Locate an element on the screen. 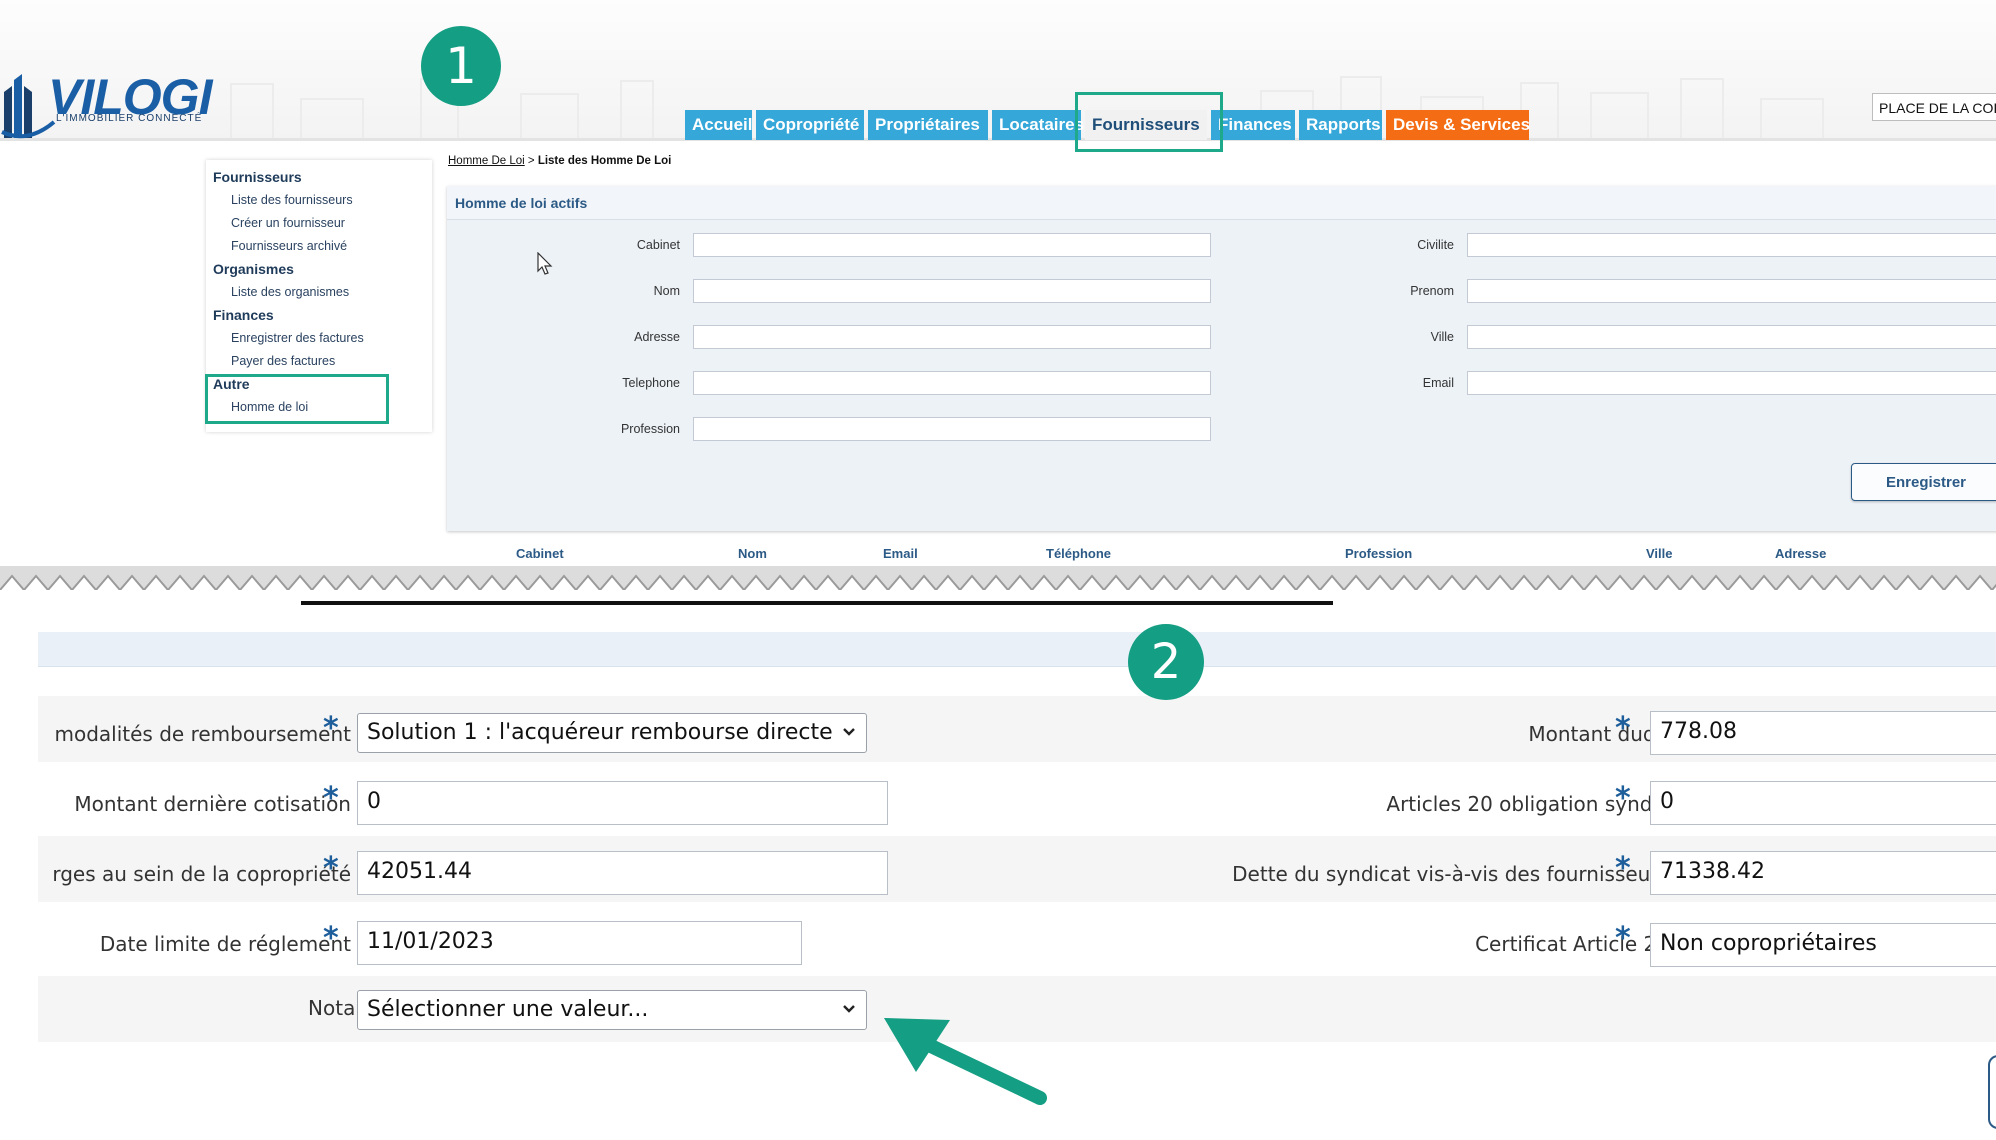 This screenshot has height=1140, width=1996. label-prenom: Prenom is located at coordinates (1432, 291).